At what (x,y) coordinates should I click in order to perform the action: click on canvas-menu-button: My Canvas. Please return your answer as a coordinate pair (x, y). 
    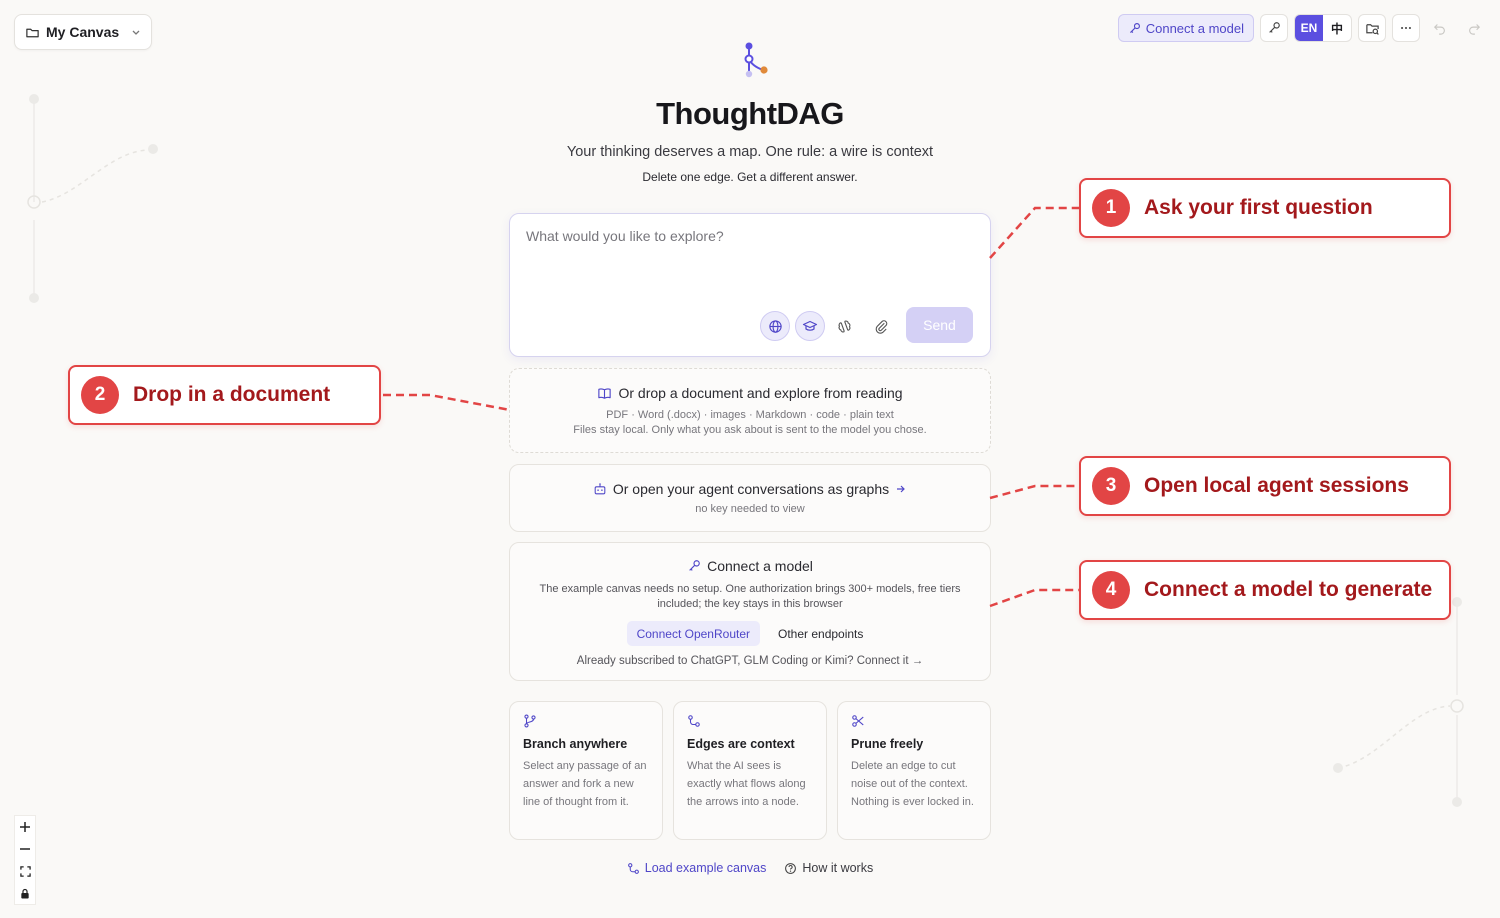
    Looking at the image, I should click on (83, 32).